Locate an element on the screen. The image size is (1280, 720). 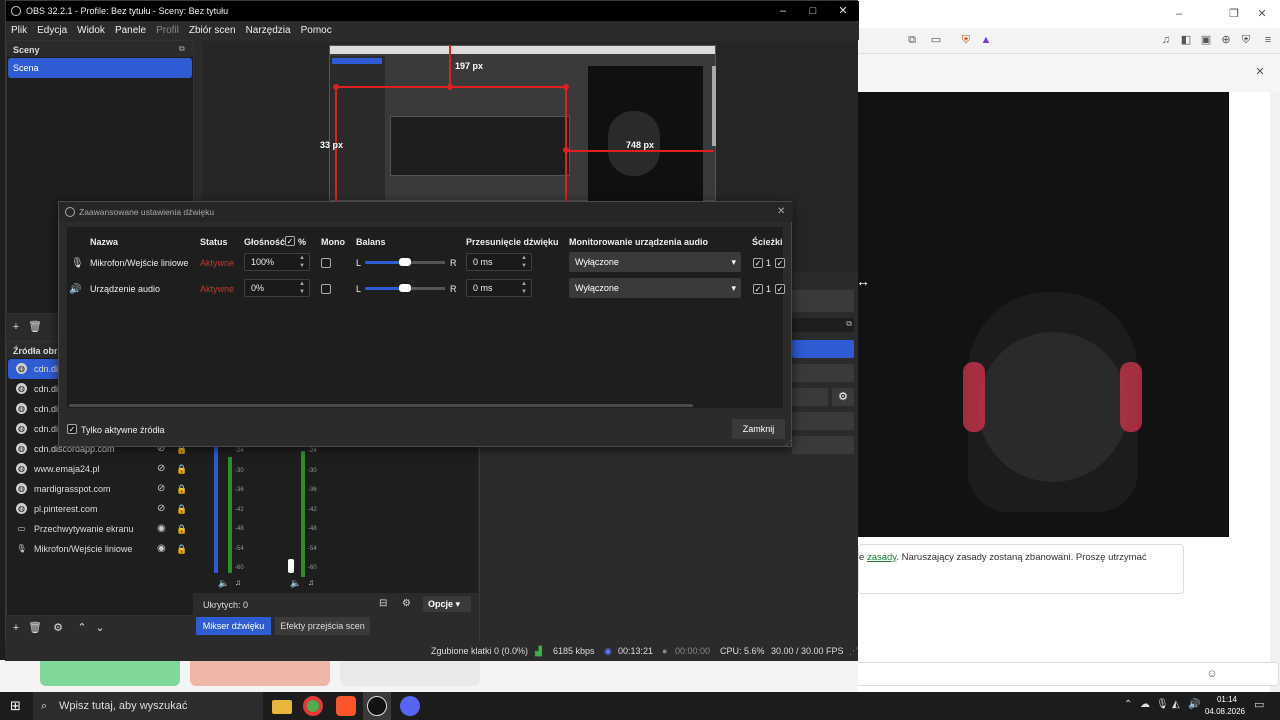
music-icon: ♫ is located at coordinates (1166, 40).